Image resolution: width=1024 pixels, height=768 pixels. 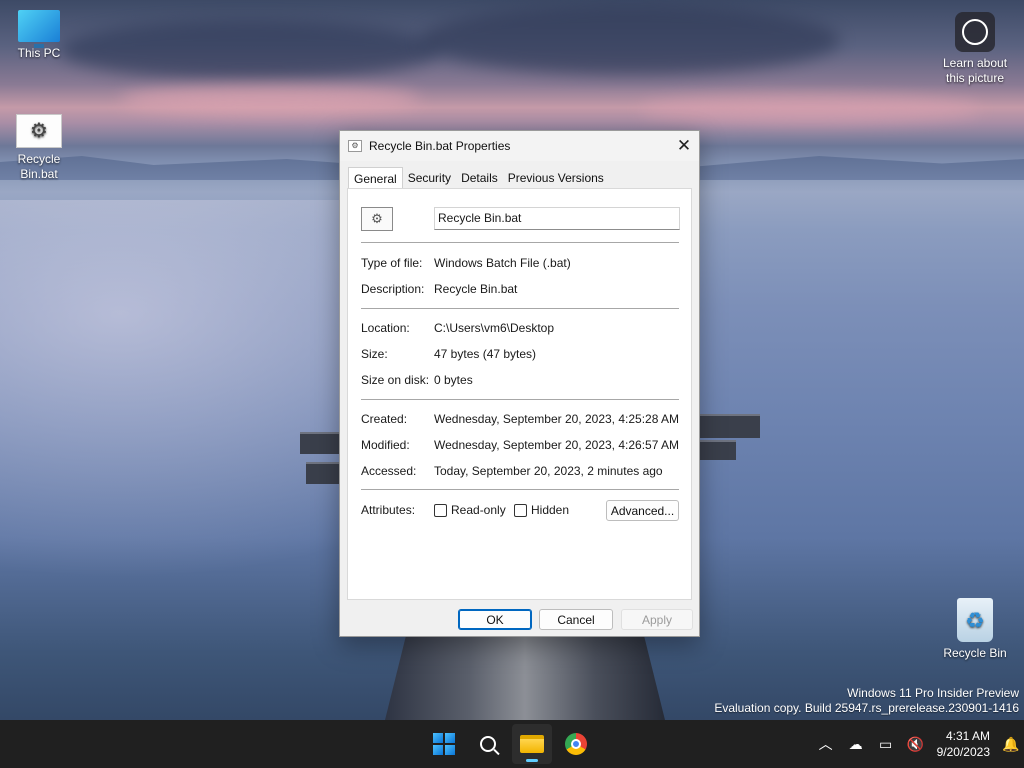 What do you see at coordinates (478, 510) in the screenshot?
I see `read-only-label: Read-only` at bounding box center [478, 510].